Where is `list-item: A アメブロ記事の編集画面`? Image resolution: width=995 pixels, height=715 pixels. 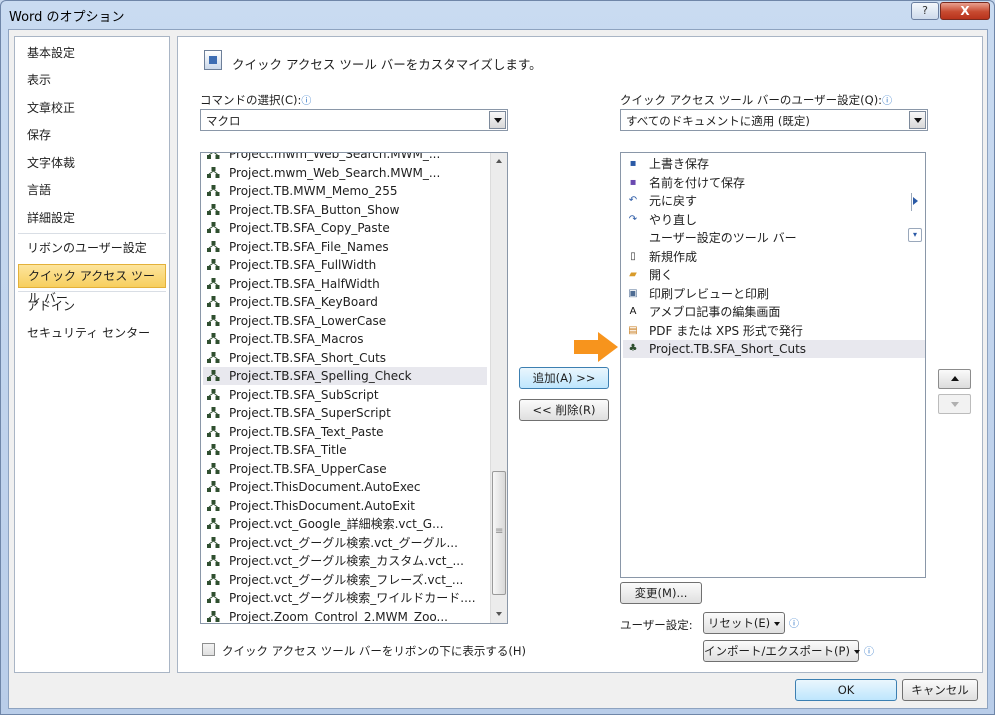 list-item: A アメブロ記事の編集画面 is located at coordinates (774, 312).